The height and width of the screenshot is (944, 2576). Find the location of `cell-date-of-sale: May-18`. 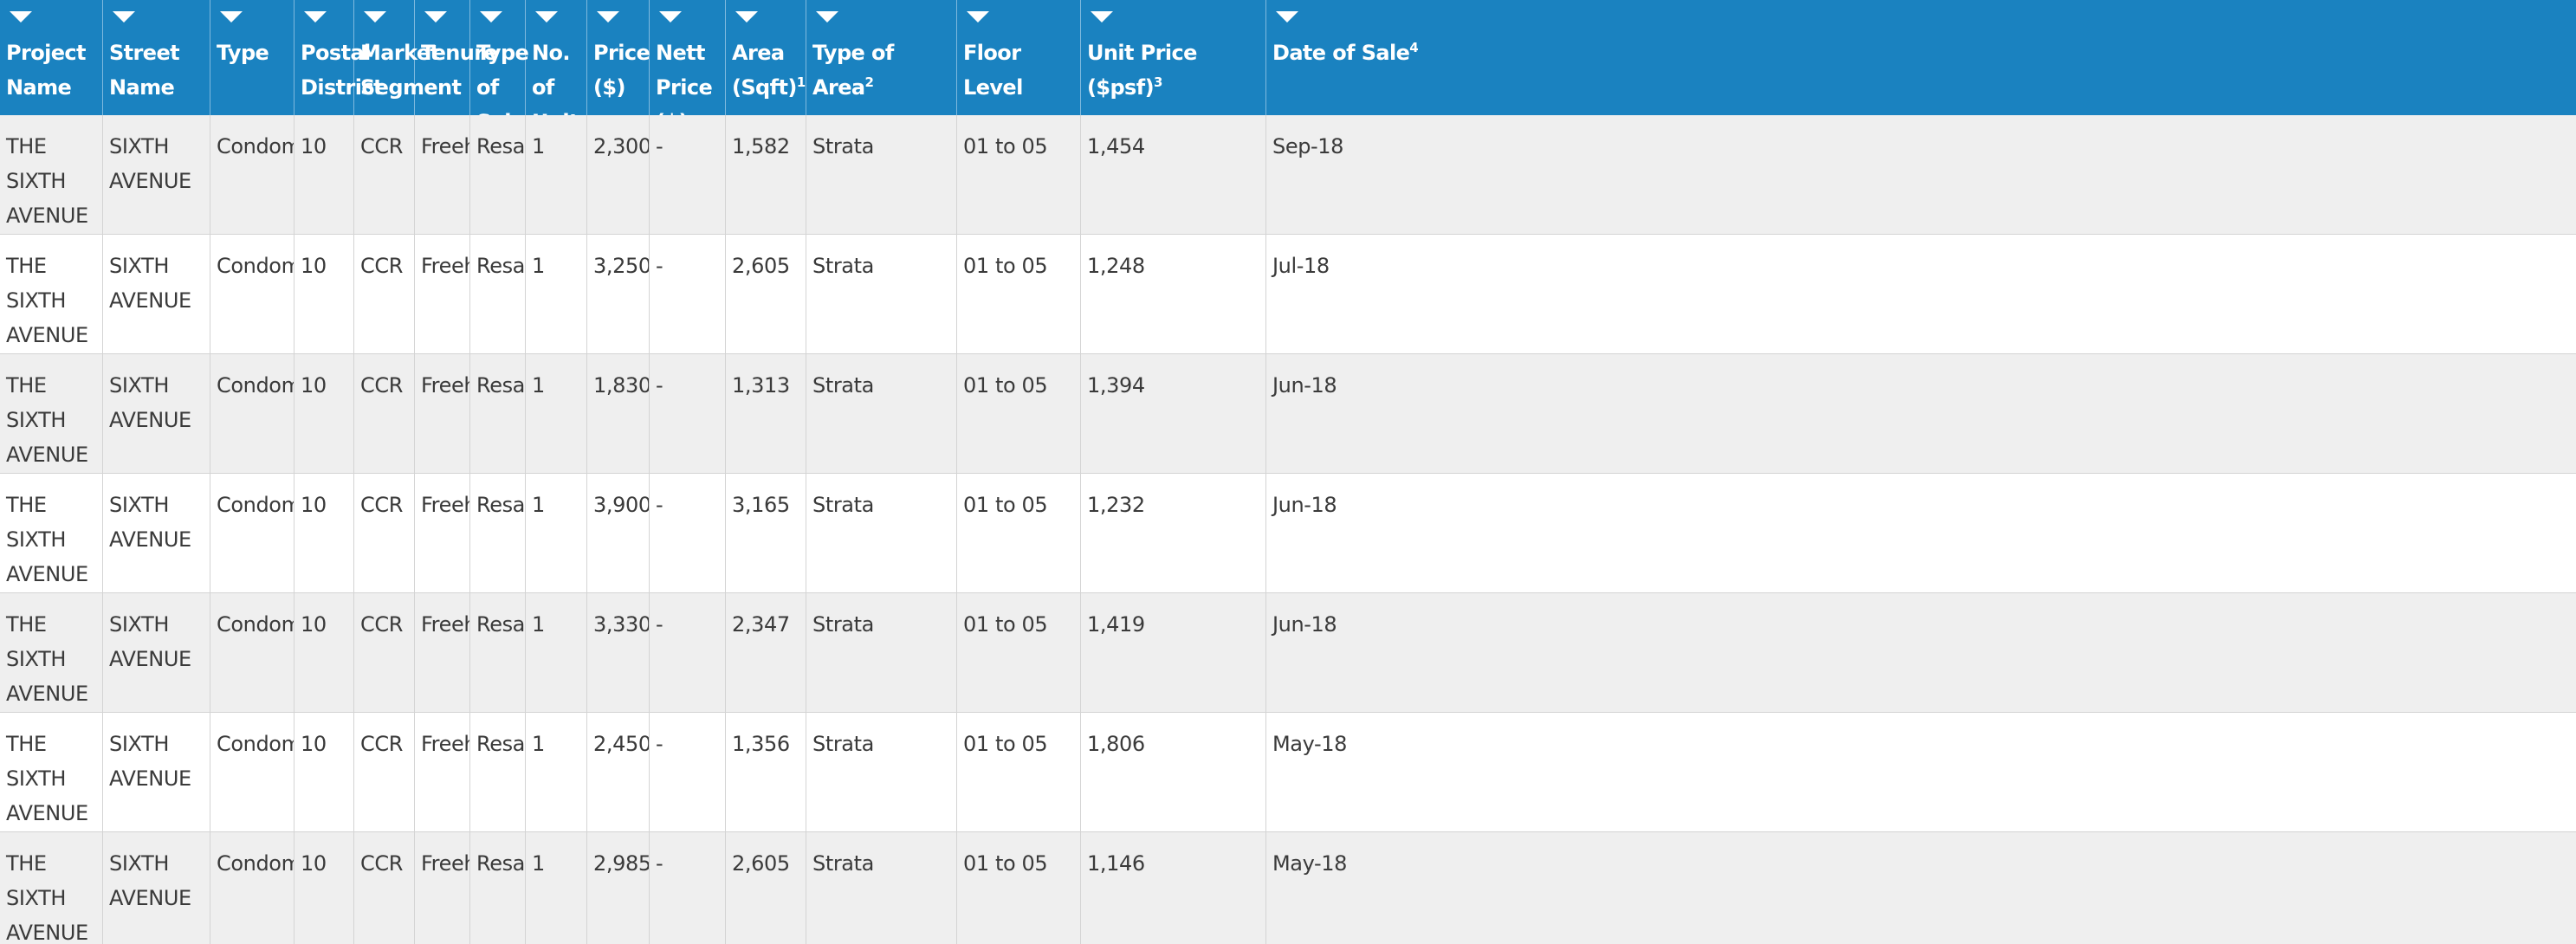

cell-date-of-sale: May-18 is located at coordinates (1309, 744).